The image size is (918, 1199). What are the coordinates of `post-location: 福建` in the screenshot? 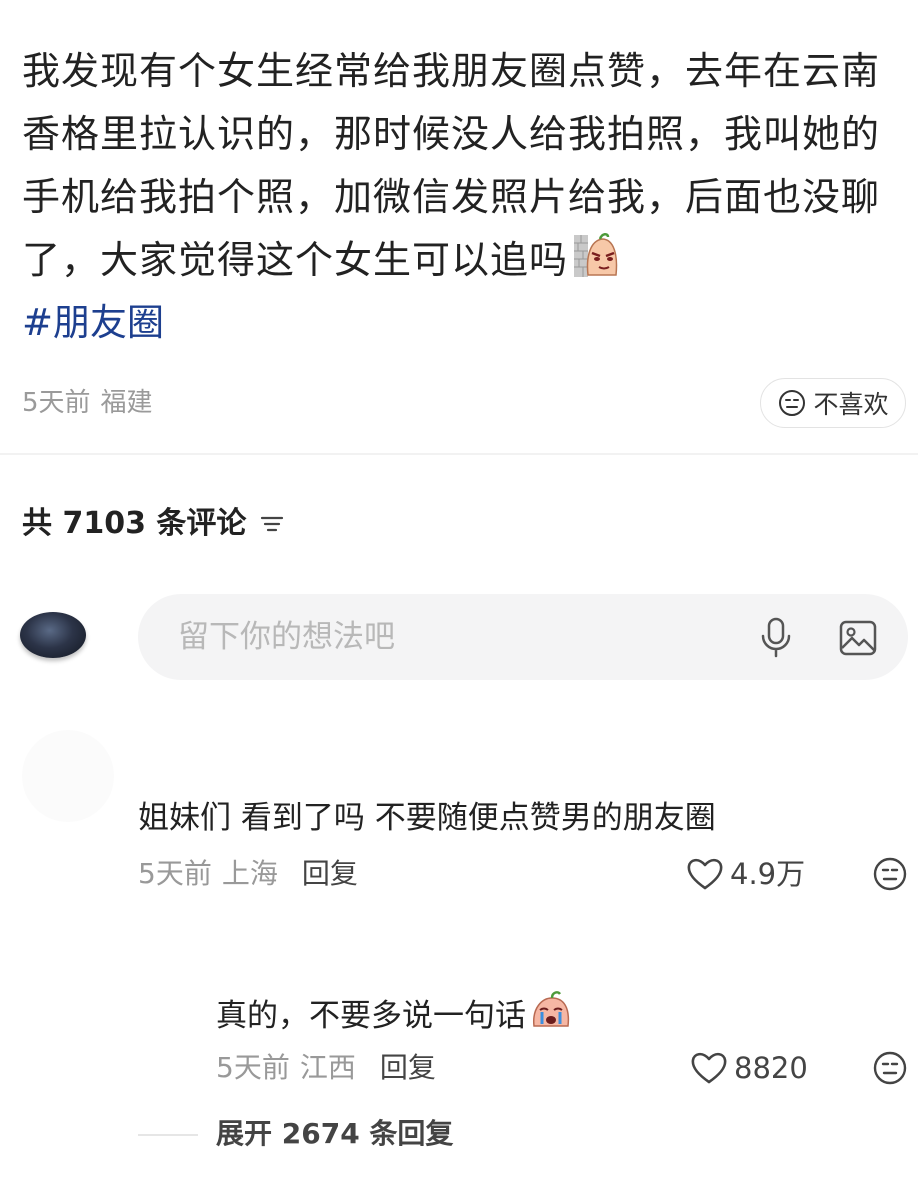 It's located at (126, 403).